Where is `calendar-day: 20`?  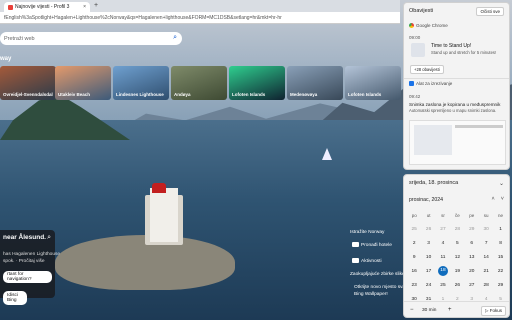 calendar-day: 20 is located at coordinates (472, 271).